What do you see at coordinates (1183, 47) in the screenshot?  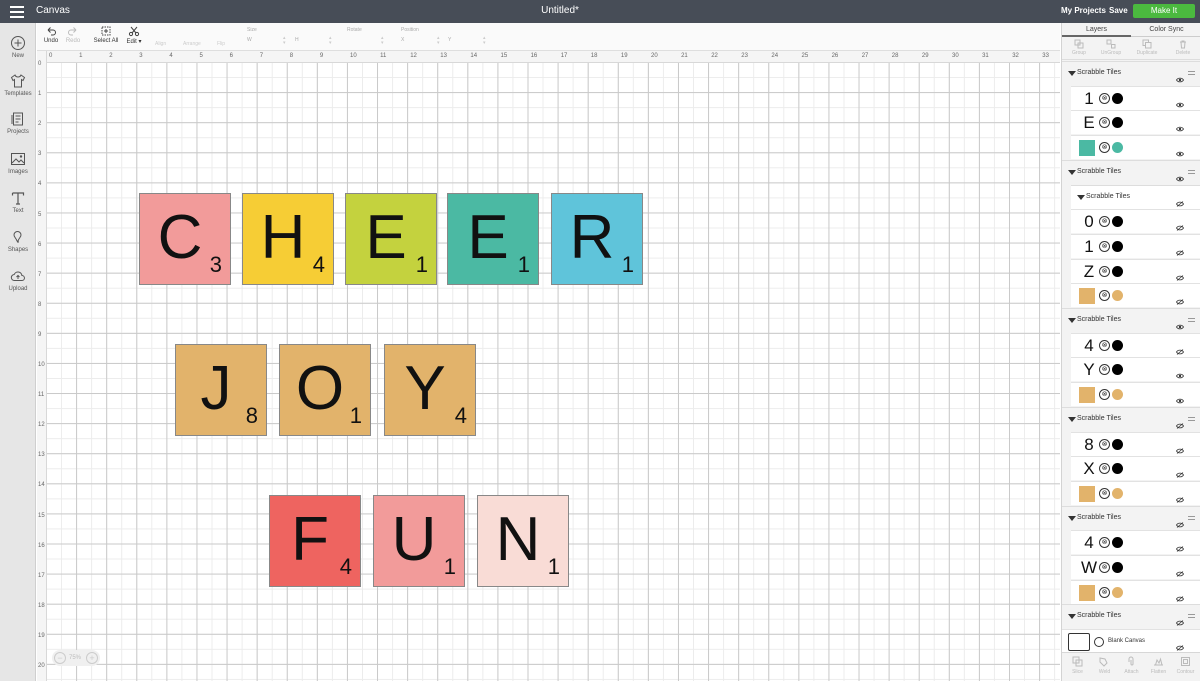 I see `delete-button: Delete` at bounding box center [1183, 47].